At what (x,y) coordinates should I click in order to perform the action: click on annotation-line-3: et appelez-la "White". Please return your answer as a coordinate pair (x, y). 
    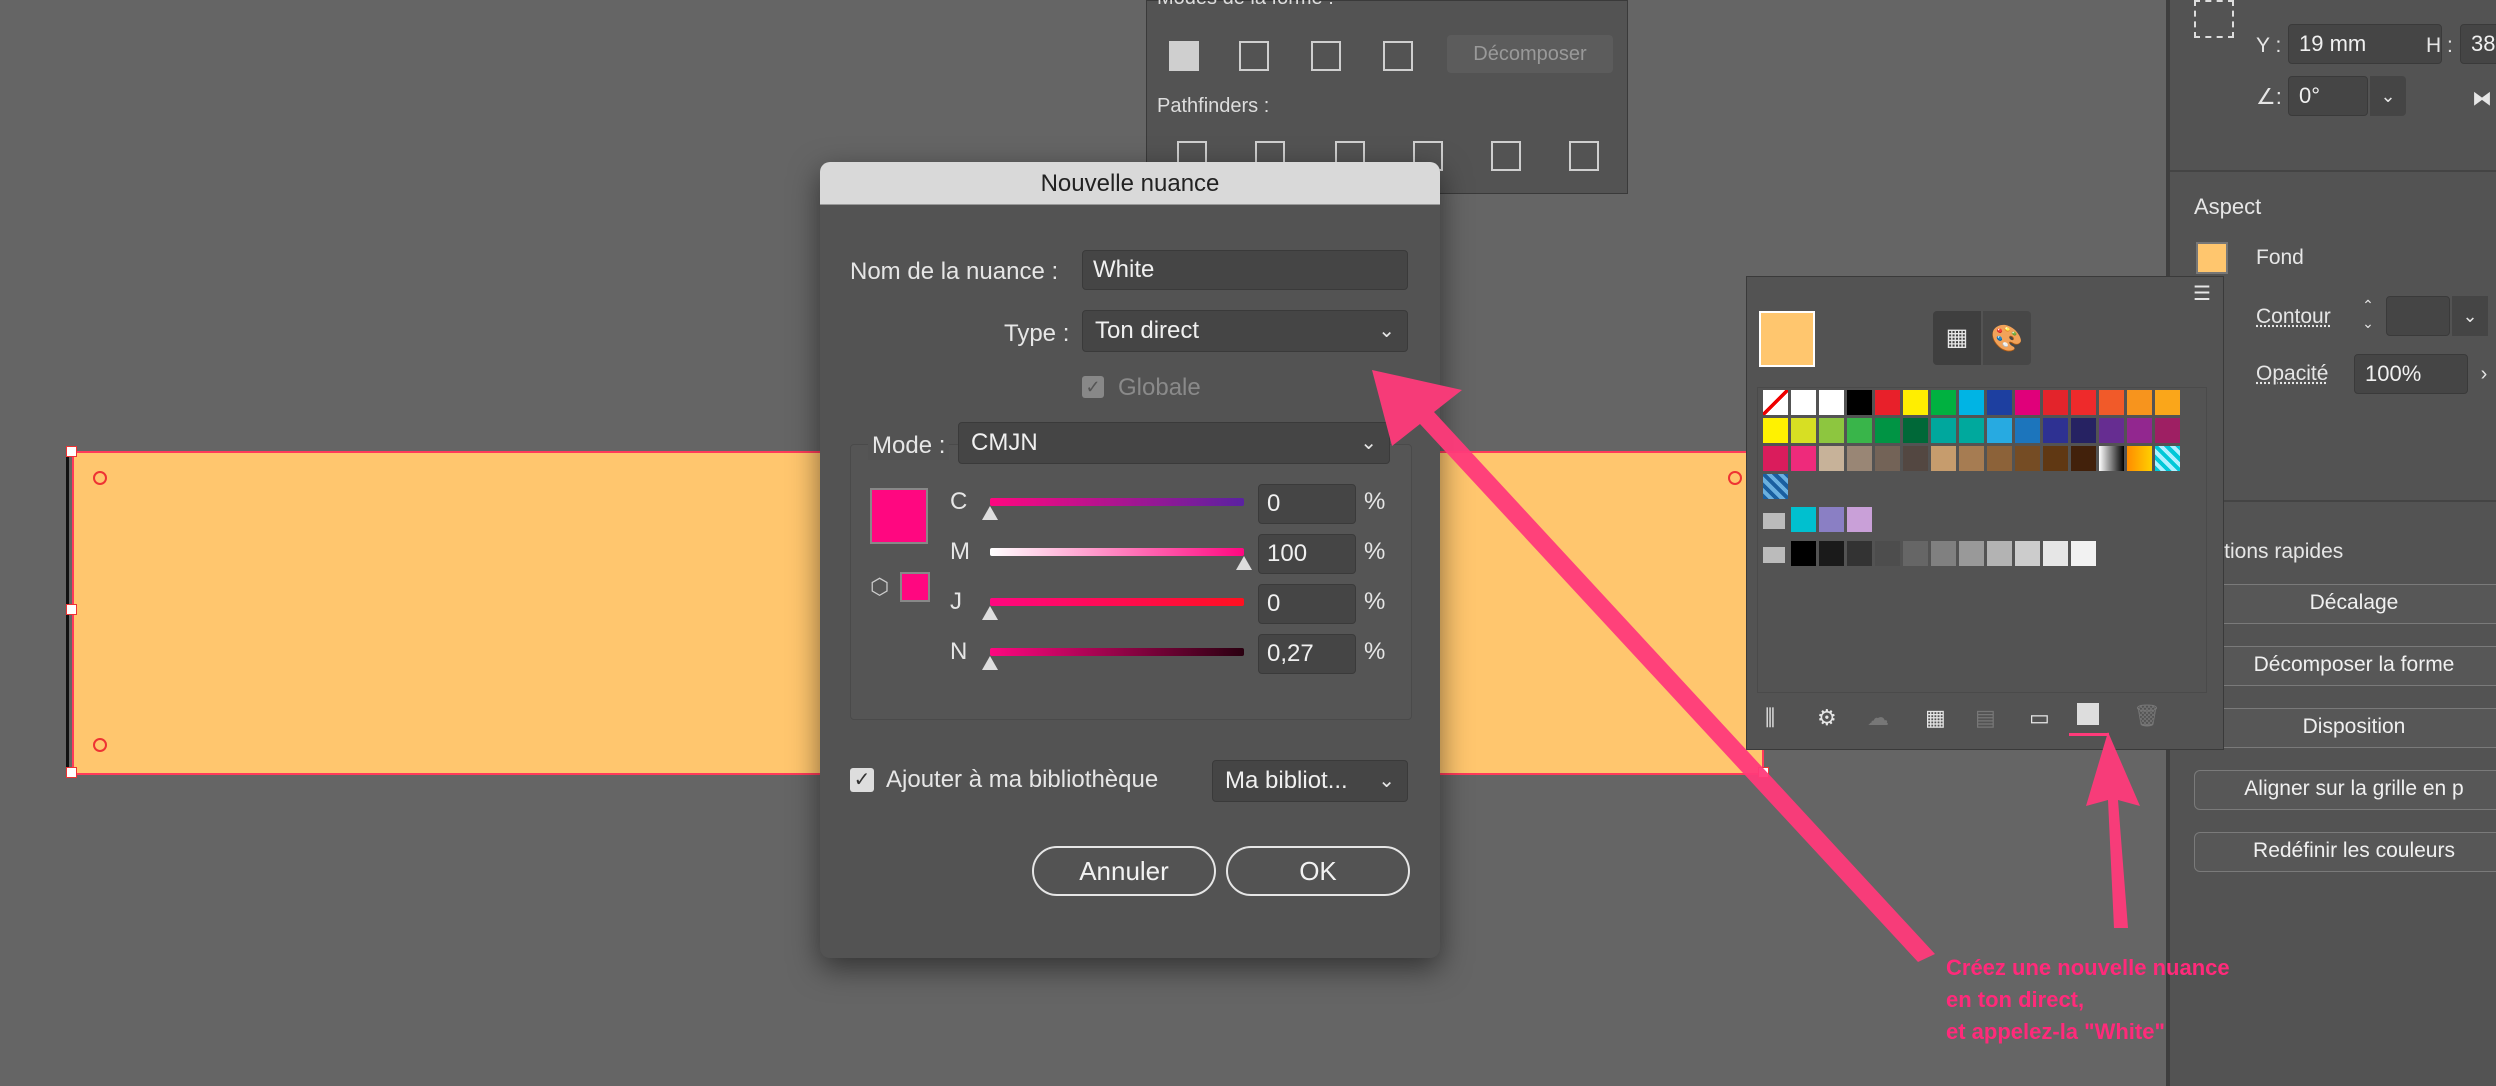
    Looking at the image, I should click on (2055, 1031).